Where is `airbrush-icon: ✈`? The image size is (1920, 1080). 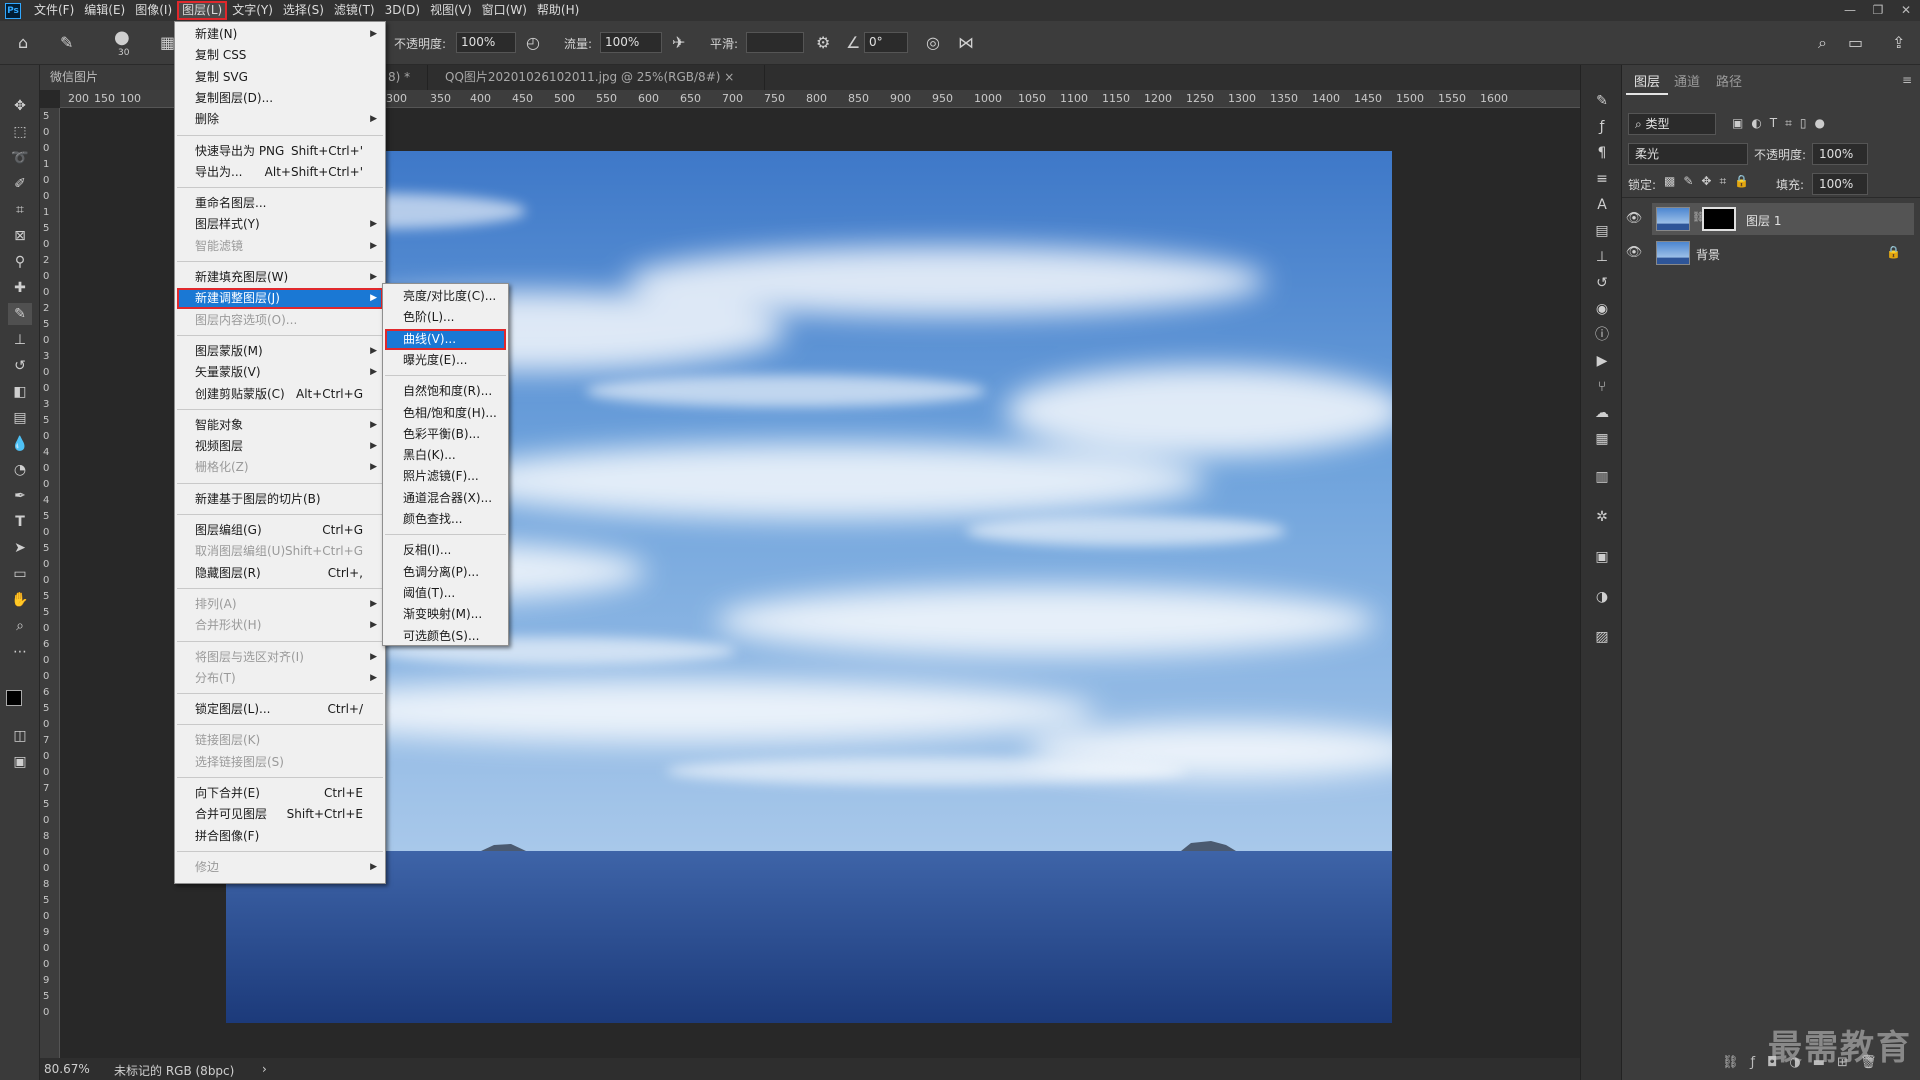 airbrush-icon: ✈ is located at coordinates (678, 42).